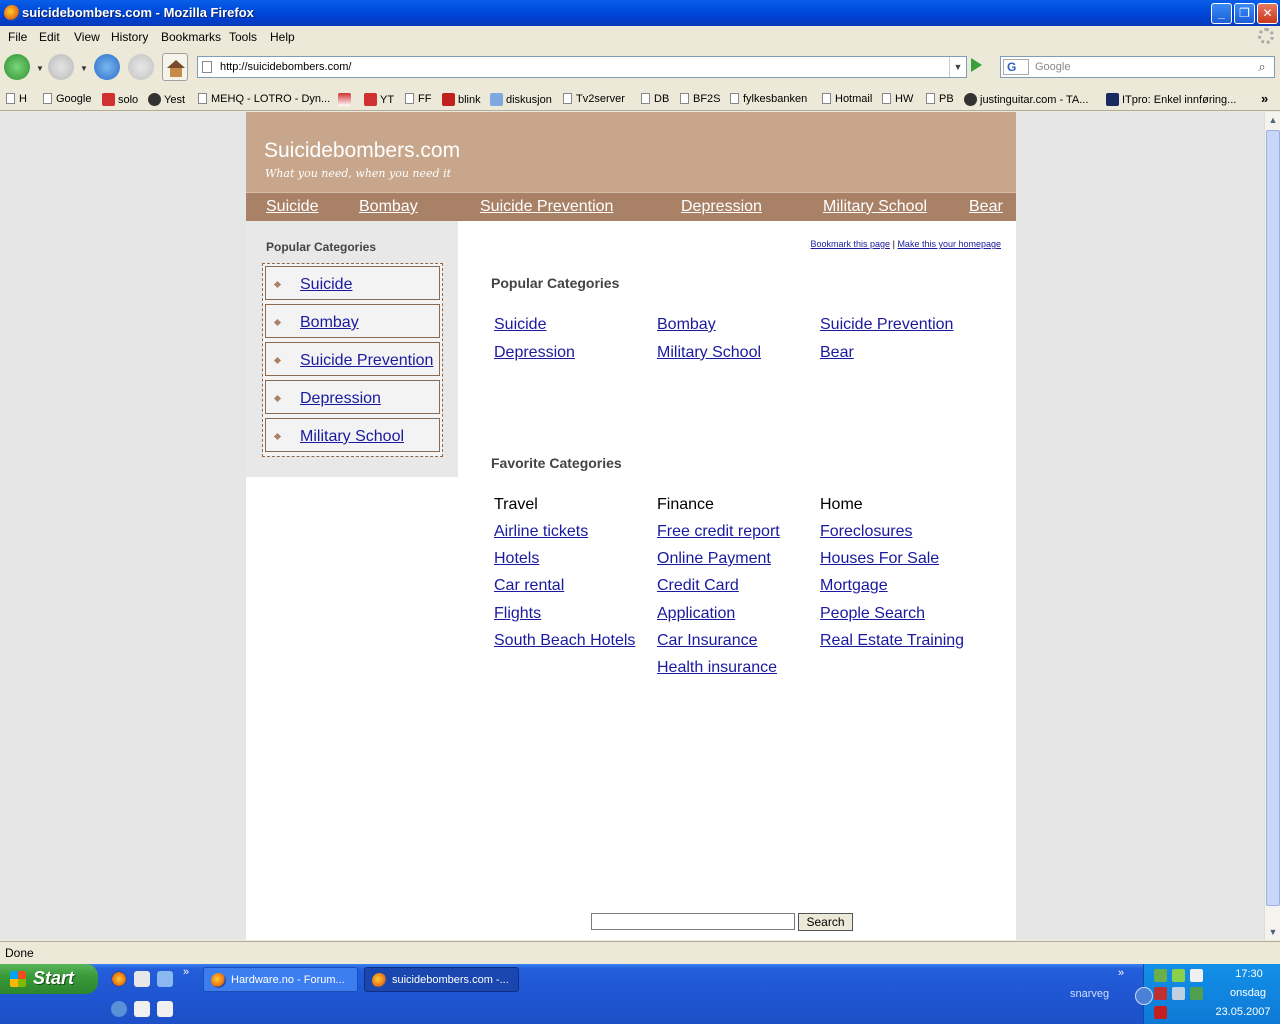 Image resolution: width=1280 pixels, height=1024 pixels. What do you see at coordinates (709, 353) in the screenshot?
I see `popular-link-military-school: Military School` at bounding box center [709, 353].